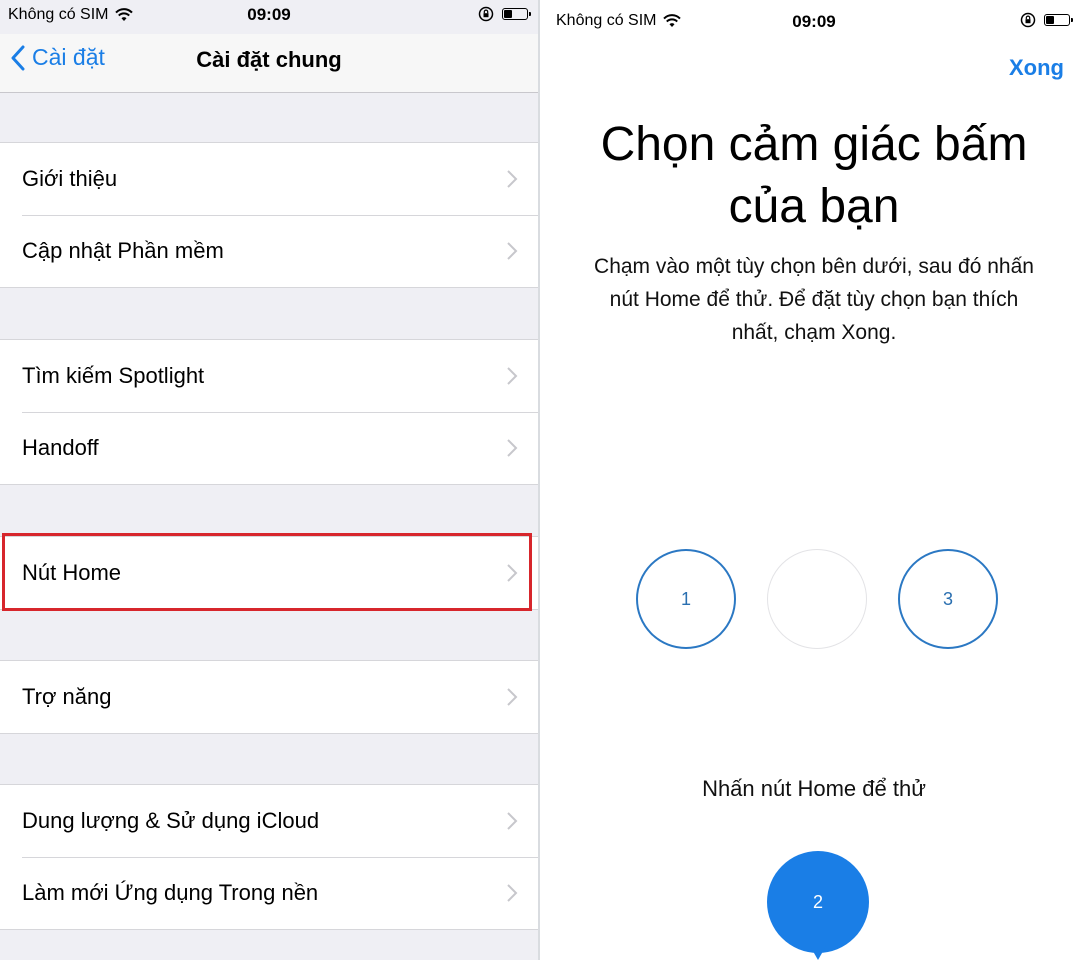  What do you see at coordinates (171, 820) in the screenshot?
I see `row-label: Dung lượng & Sử dụng iCloud` at bounding box center [171, 820].